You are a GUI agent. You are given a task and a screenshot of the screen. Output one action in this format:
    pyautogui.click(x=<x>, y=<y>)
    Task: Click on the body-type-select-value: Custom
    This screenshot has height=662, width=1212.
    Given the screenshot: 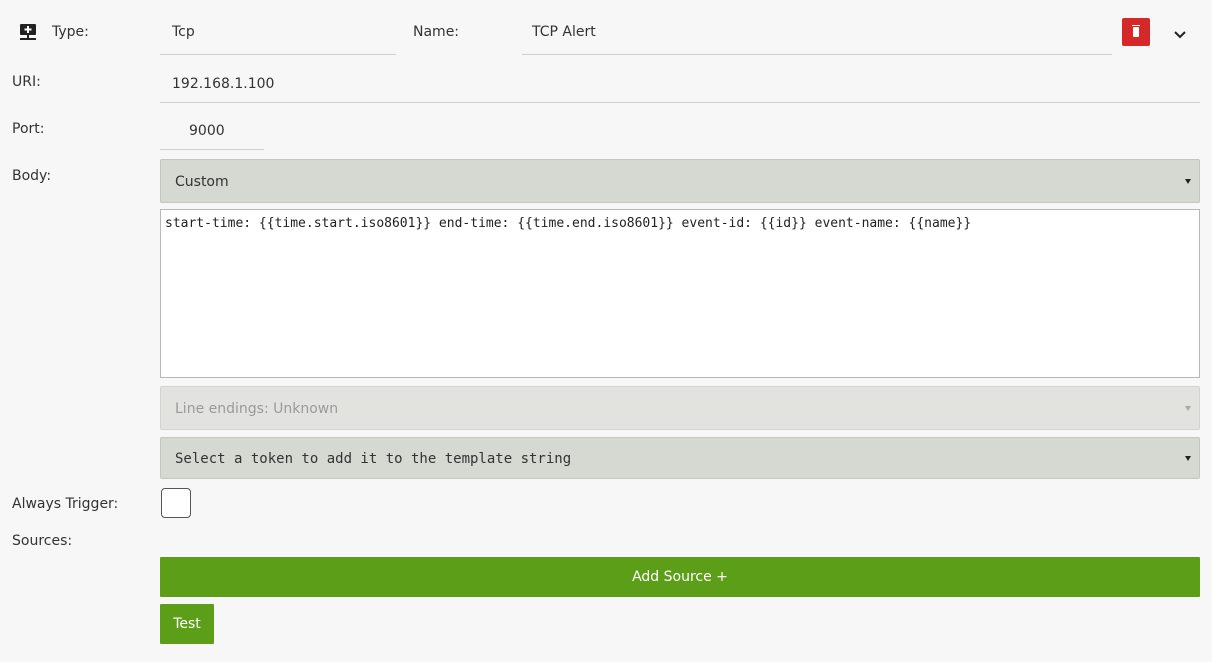 What is the action you would take?
    pyautogui.click(x=202, y=182)
    